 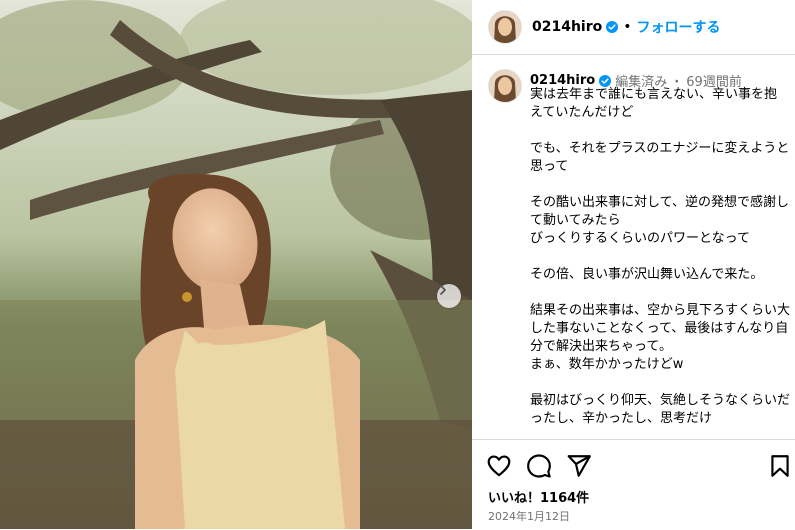 What do you see at coordinates (679, 27) in the screenshot?
I see `follow-button: フォローする` at bounding box center [679, 27].